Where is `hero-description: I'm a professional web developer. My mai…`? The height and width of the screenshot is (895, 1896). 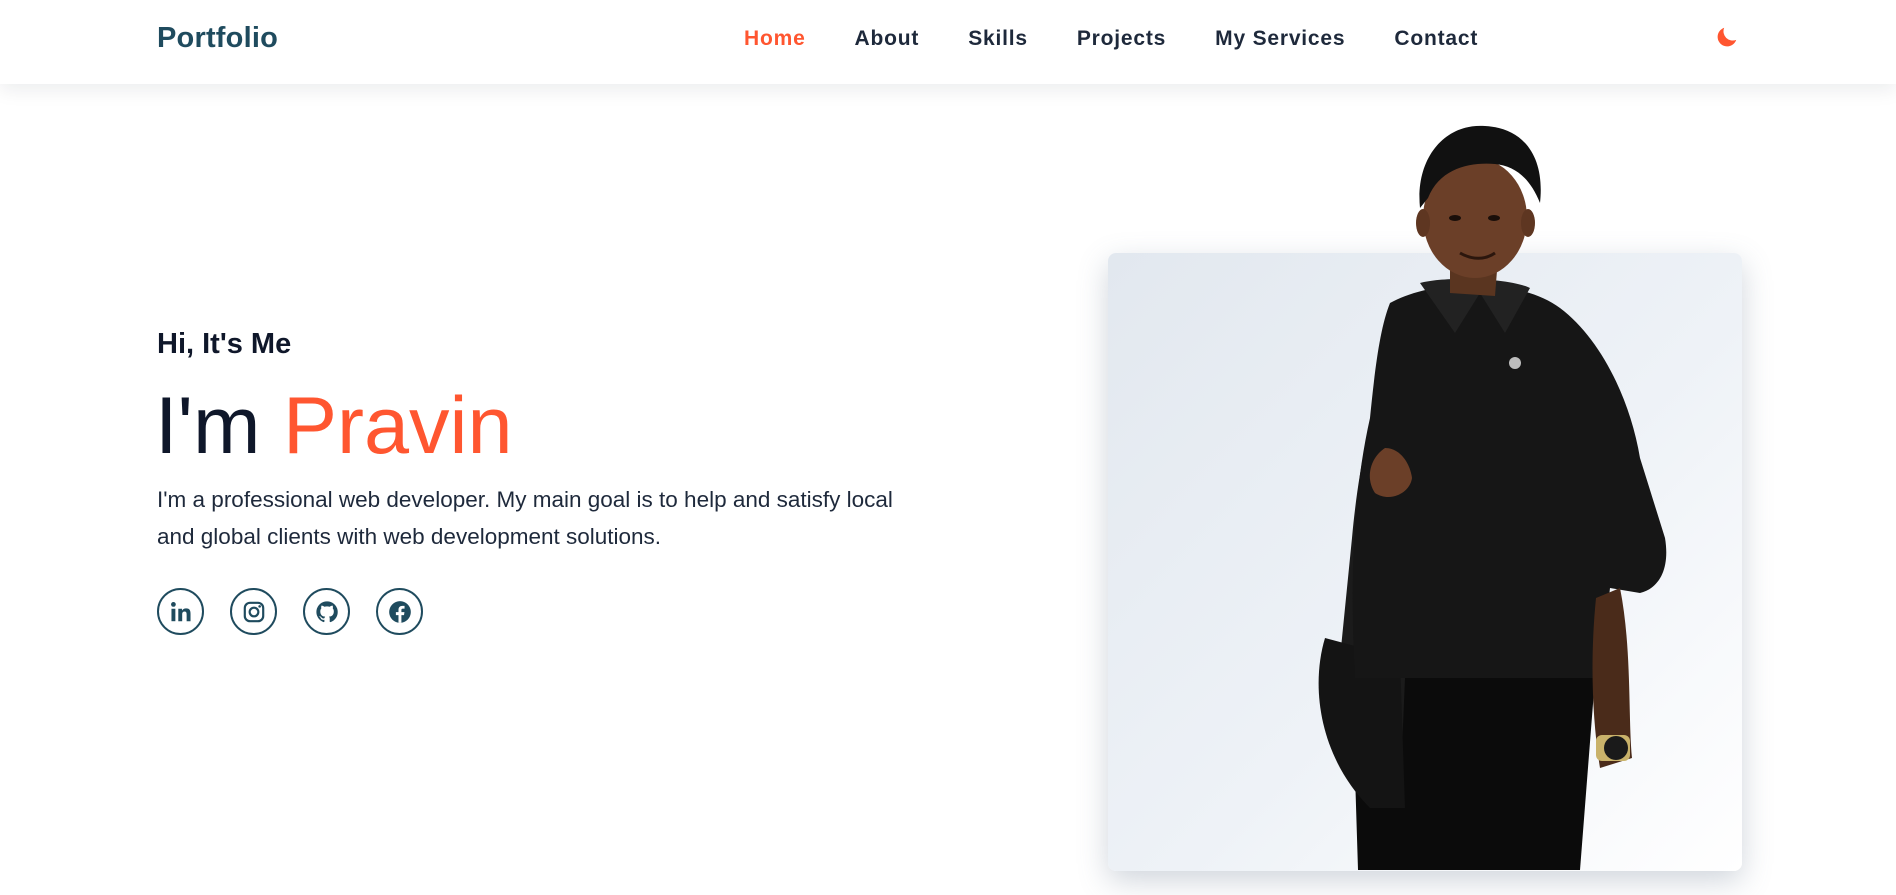 hero-description: I'm a professional web developer. My mai… is located at coordinates (525, 518).